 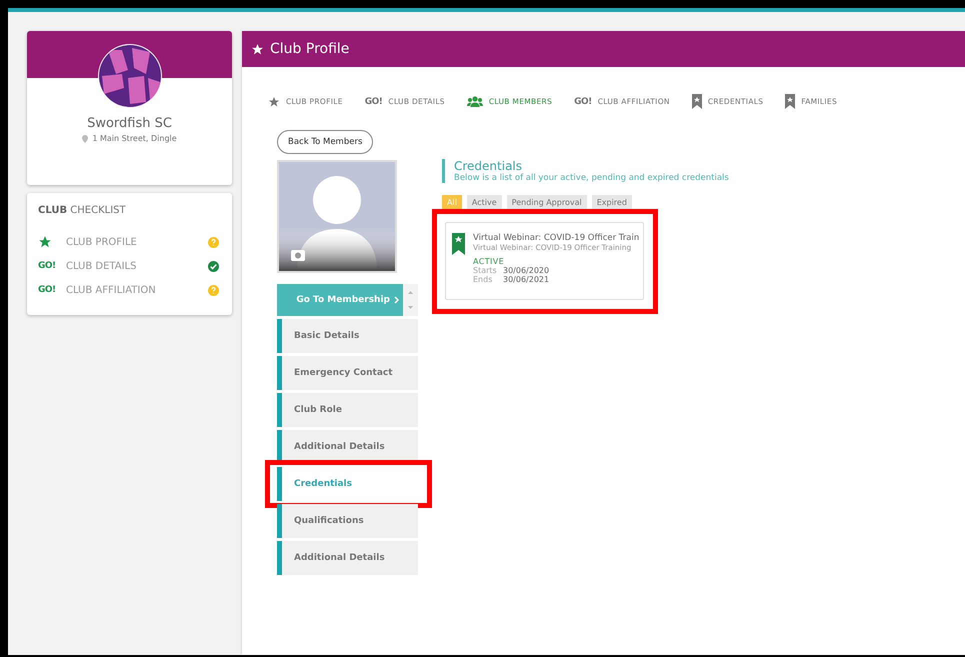 What do you see at coordinates (410, 300) in the screenshot?
I see `scroll-arrows-icon` at bounding box center [410, 300].